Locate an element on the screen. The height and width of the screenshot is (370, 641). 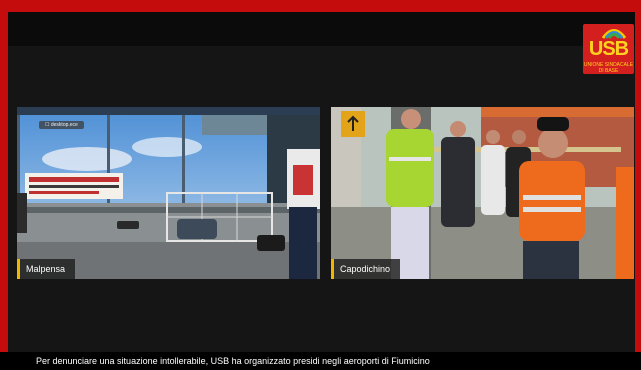
video-overlay-label: ☐ desktop.ece is located at coordinates (61, 125).